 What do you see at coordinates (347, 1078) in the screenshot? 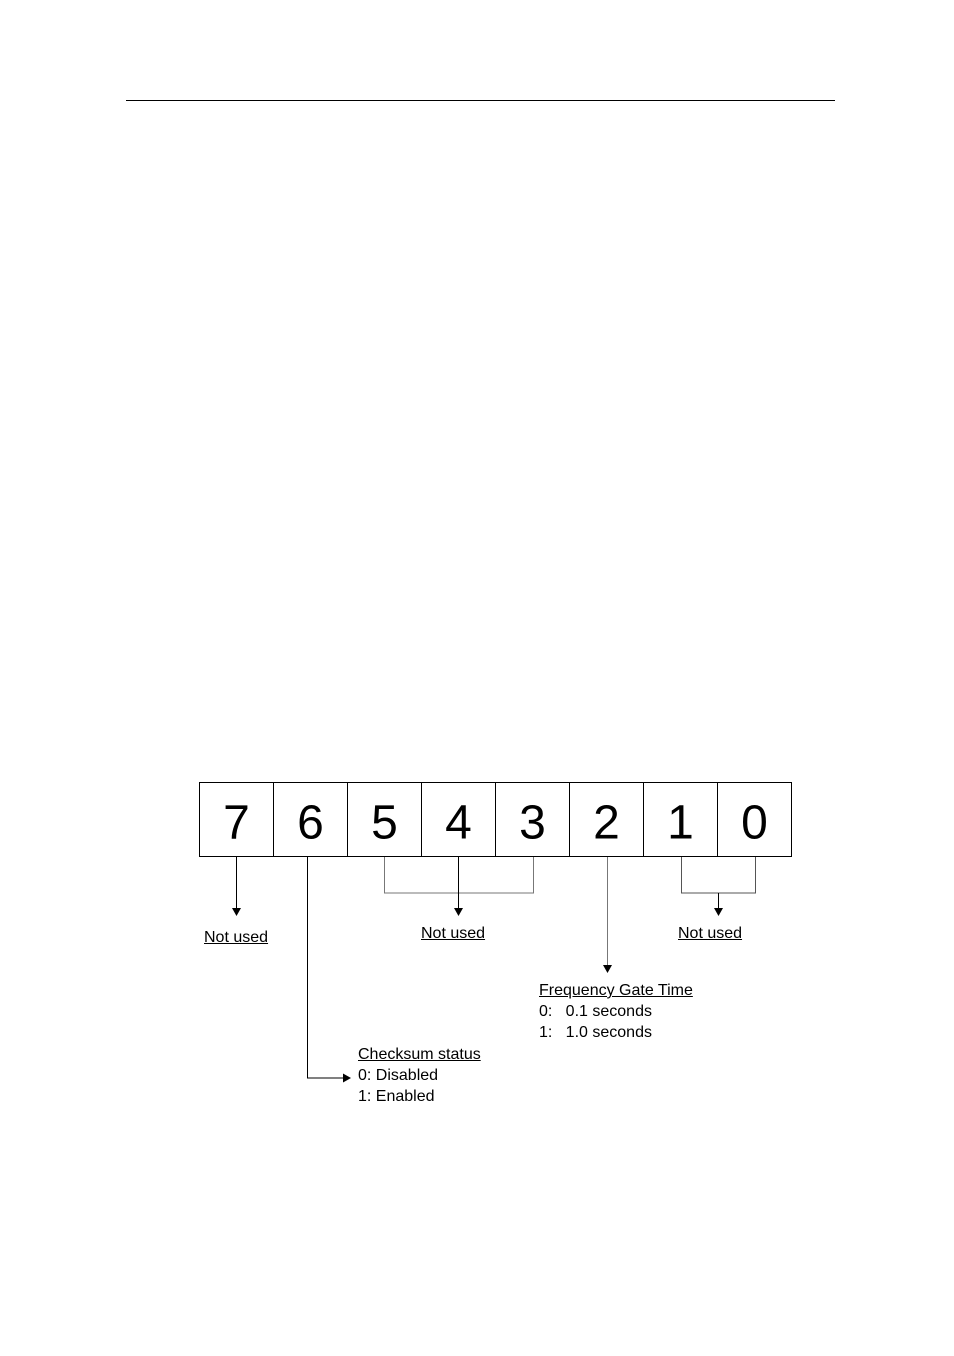
I see `arrow-right-icon` at bounding box center [347, 1078].